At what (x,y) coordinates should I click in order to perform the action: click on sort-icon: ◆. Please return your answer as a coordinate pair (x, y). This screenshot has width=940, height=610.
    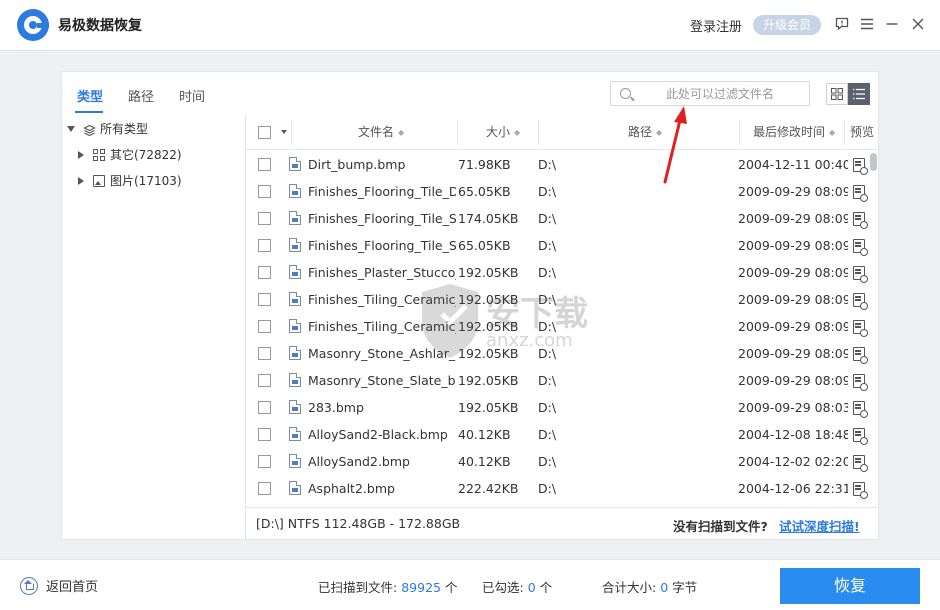
    Looking at the image, I should click on (832, 132).